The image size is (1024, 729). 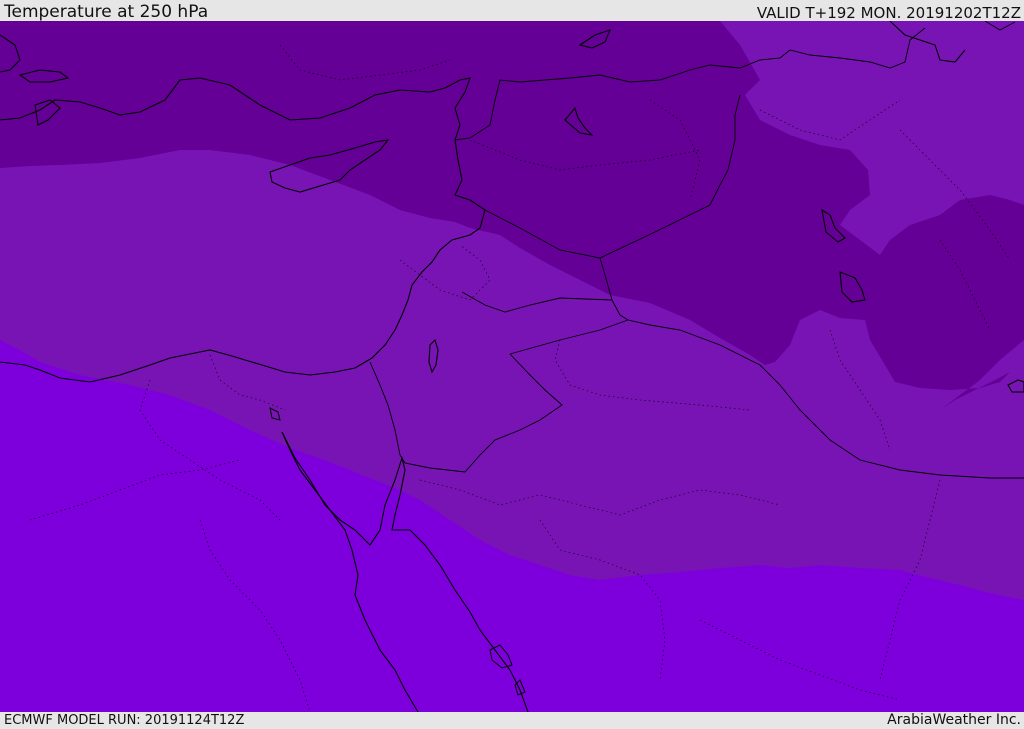 What do you see at coordinates (888, 13) in the screenshot?
I see `valid-time: VALID T+192 MON. 20191202T12Z` at bounding box center [888, 13].